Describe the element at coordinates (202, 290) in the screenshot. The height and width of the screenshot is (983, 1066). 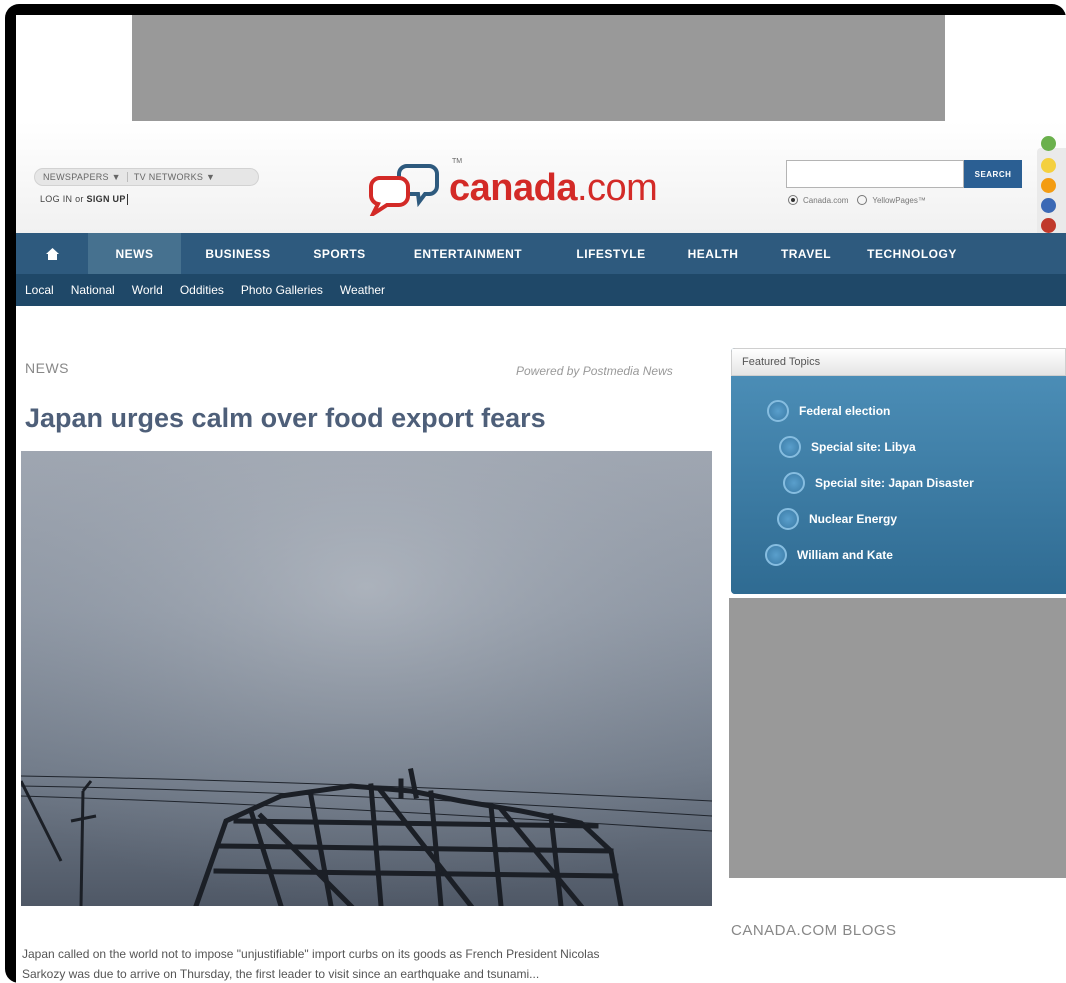
I see `subnav-oddities: Oddities` at that location.